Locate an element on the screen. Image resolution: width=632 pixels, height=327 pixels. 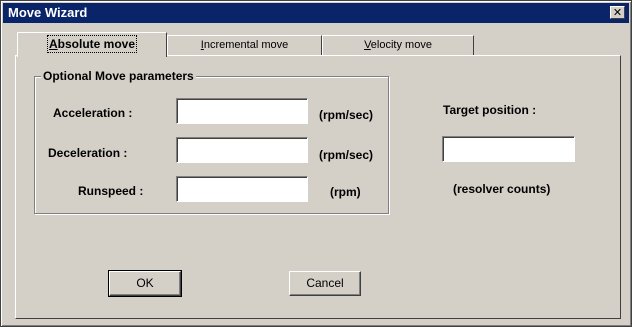
tab-incremental-move: Incremental move is located at coordinates (244, 45).